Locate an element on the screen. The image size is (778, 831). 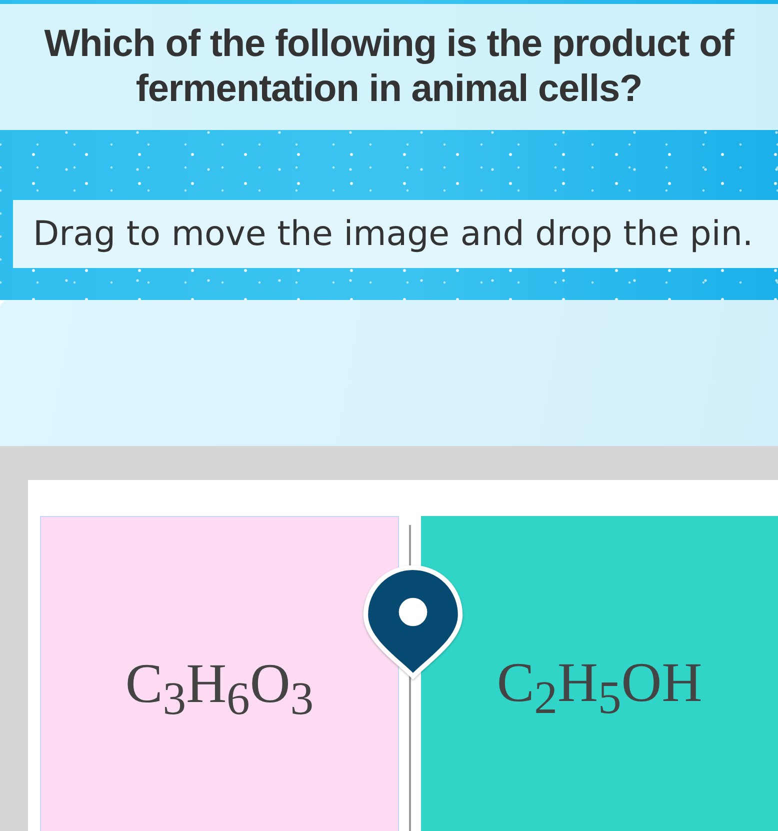
formula-text: C$_{3}$H$_{6}$O$_{3}$ is located at coordinates (219, 690).